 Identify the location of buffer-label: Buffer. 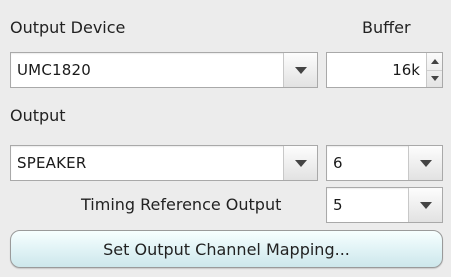
(386, 27).